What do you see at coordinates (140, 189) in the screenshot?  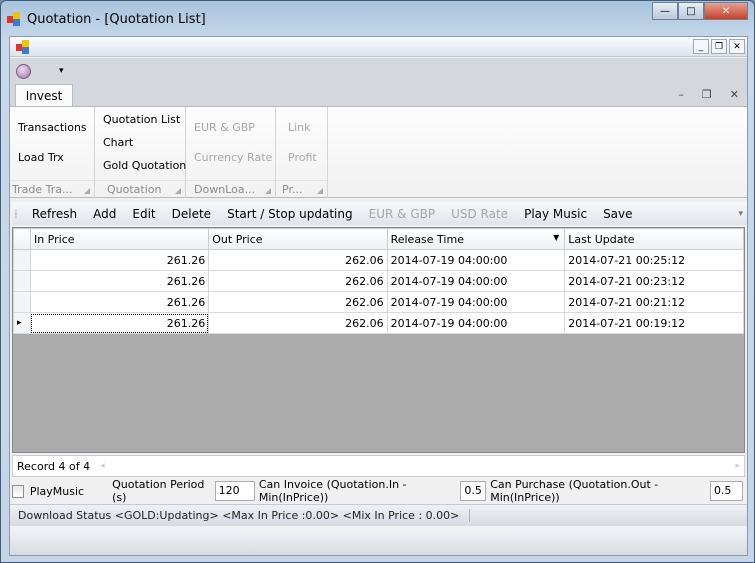 I see `group-caption: Quotation` at bounding box center [140, 189].